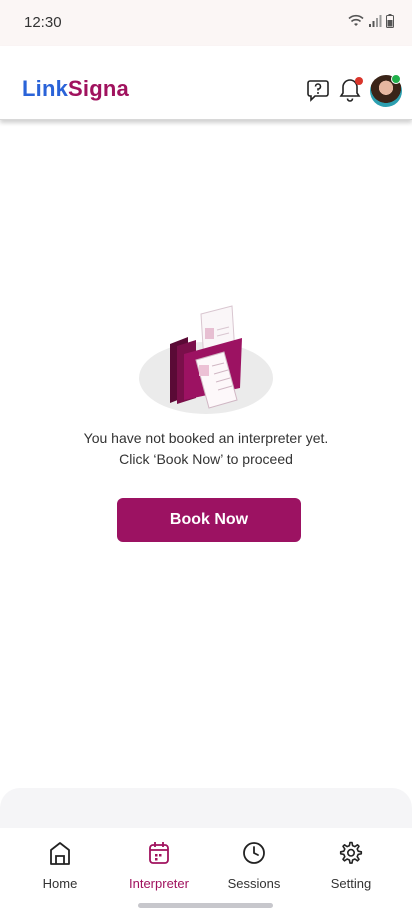 The image size is (412, 917). What do you see at coordinates (43, 22) in the screenshot?
I see `status-time: 12:30` at bounding box center [43, 22].